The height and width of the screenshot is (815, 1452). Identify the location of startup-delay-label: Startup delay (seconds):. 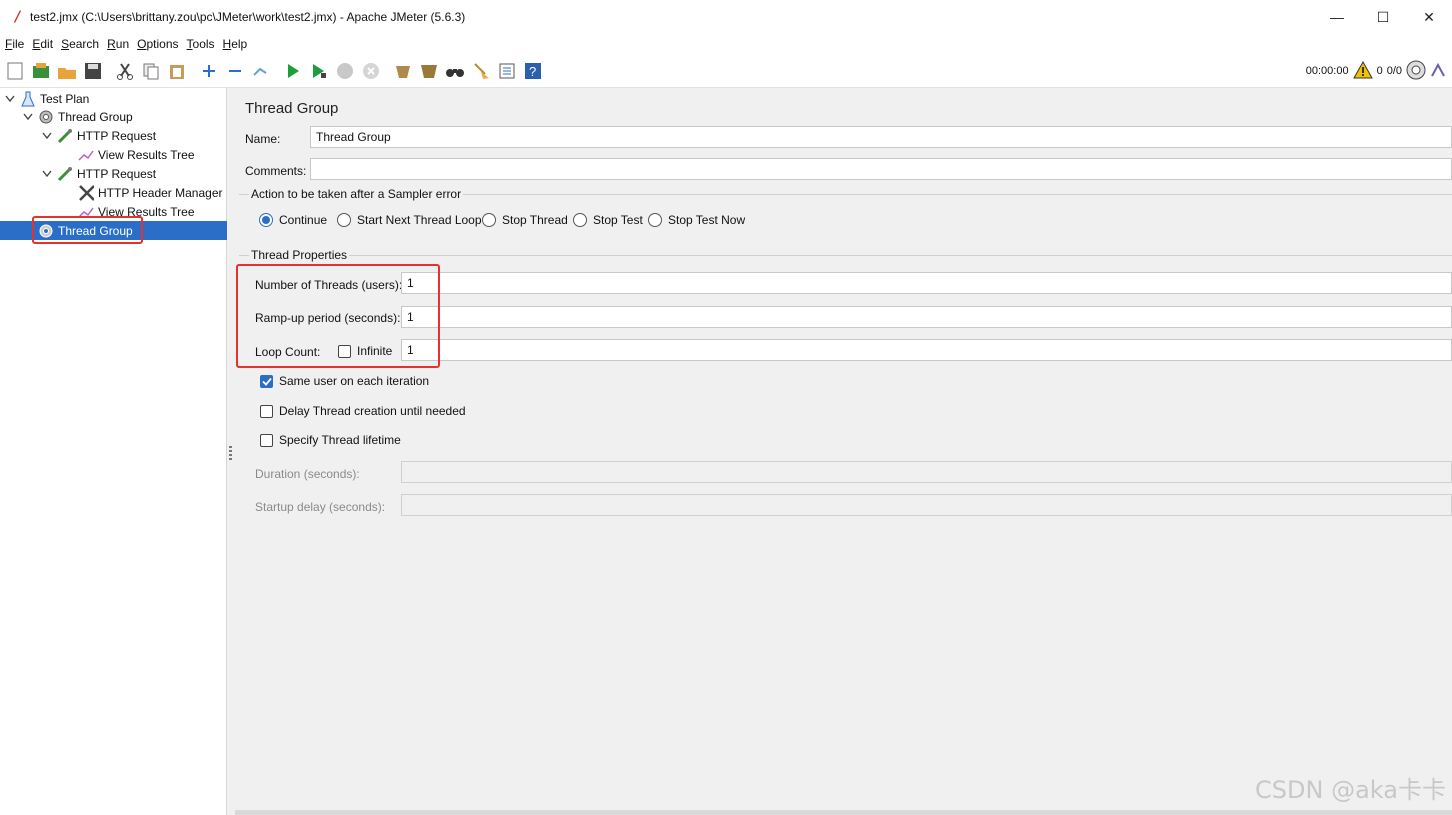
(320, 507).